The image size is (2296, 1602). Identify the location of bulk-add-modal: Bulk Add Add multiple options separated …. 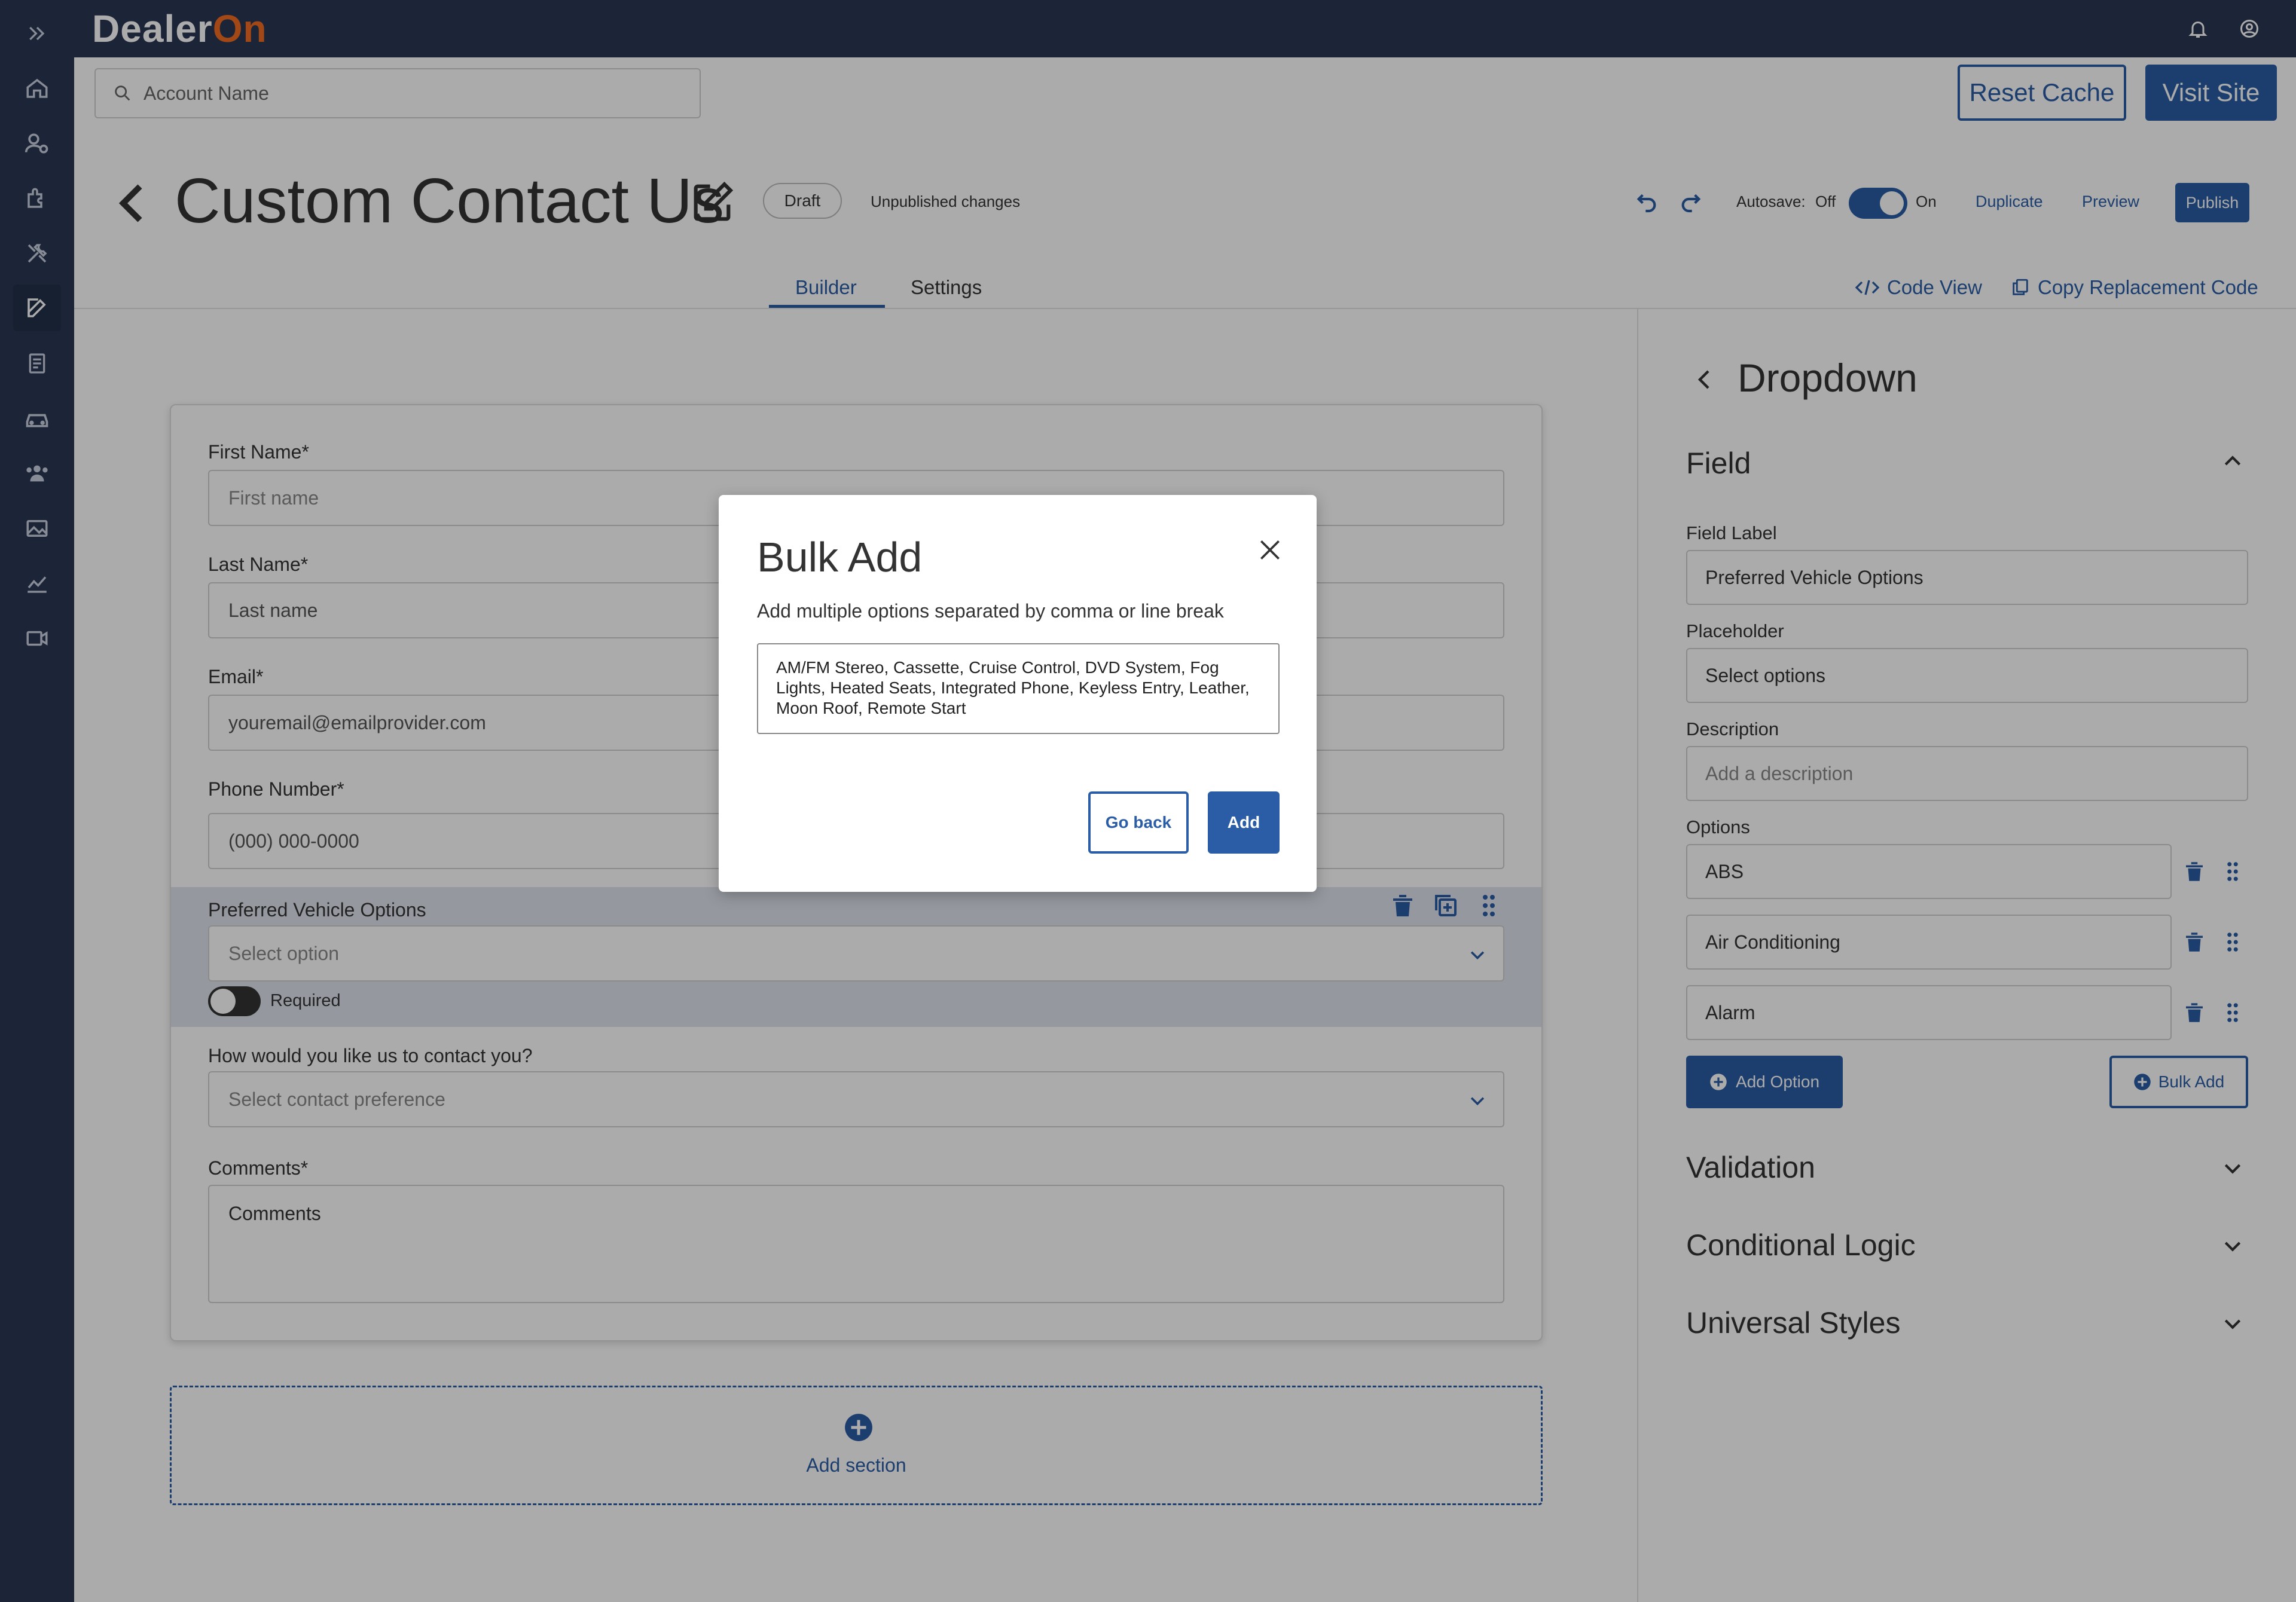
(1018, 693).